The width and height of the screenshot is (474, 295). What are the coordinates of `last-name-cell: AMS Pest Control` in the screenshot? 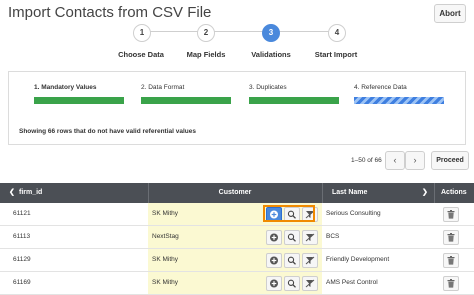 It's located at (352, 282).